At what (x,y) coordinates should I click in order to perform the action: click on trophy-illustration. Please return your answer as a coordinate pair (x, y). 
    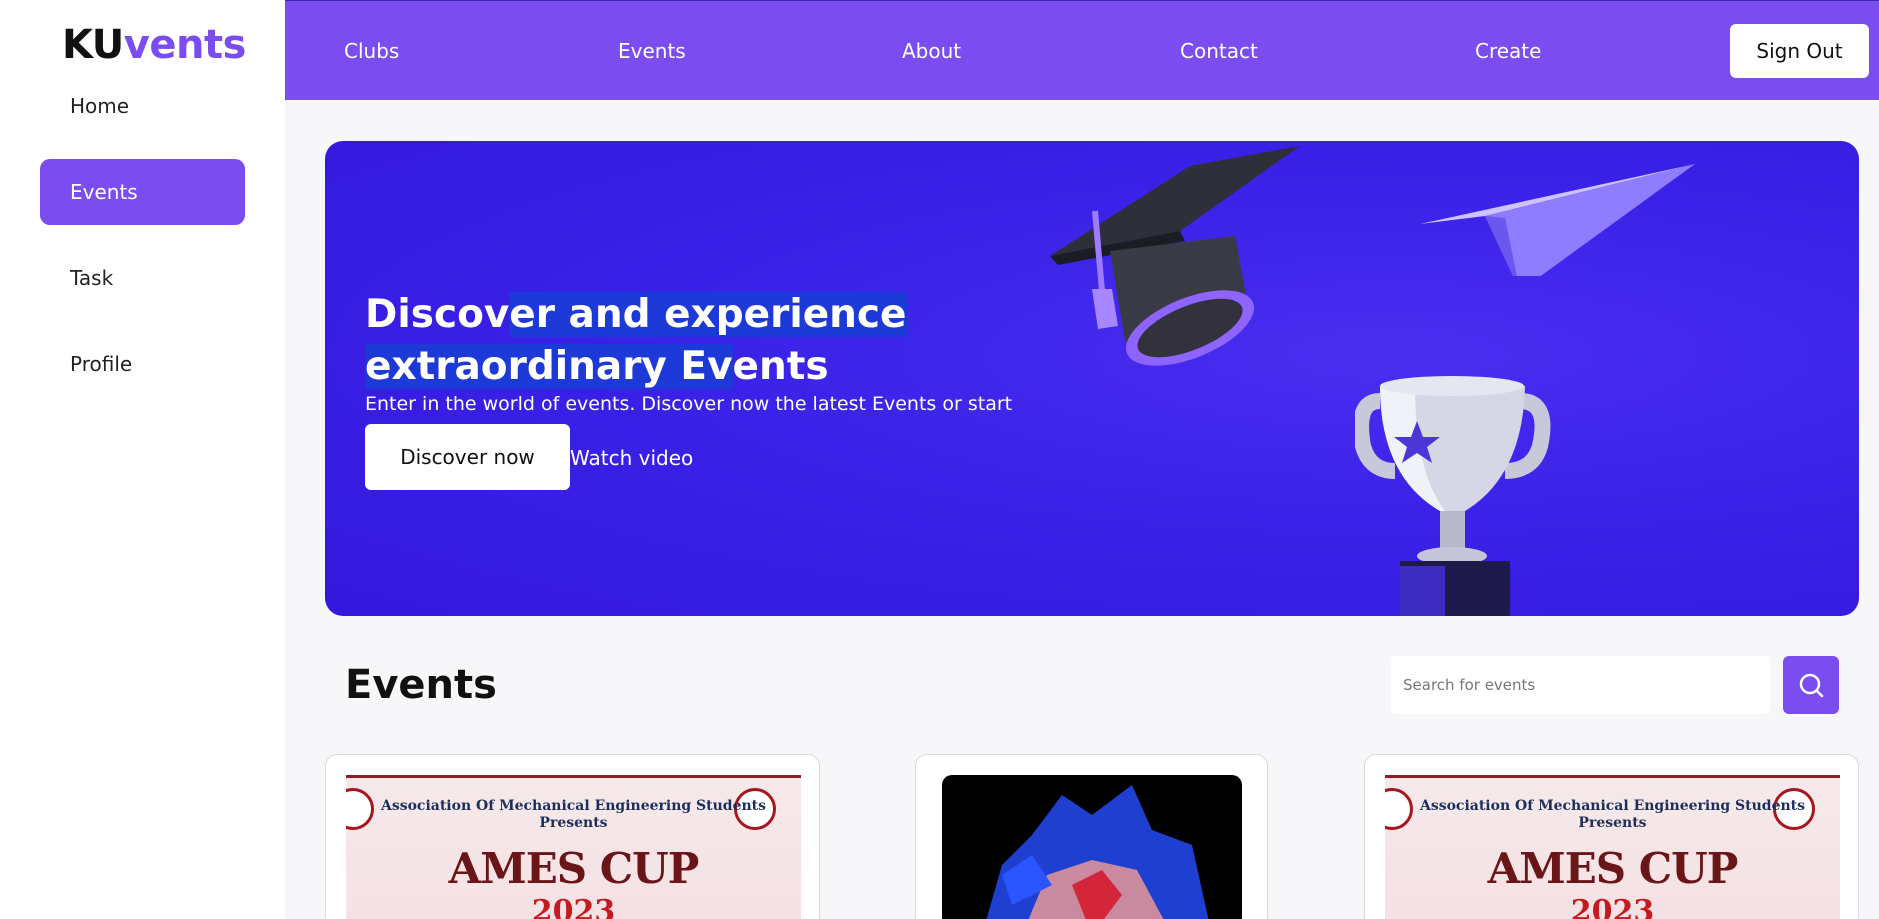
    Looking at the image, I should click on (1453, 496).